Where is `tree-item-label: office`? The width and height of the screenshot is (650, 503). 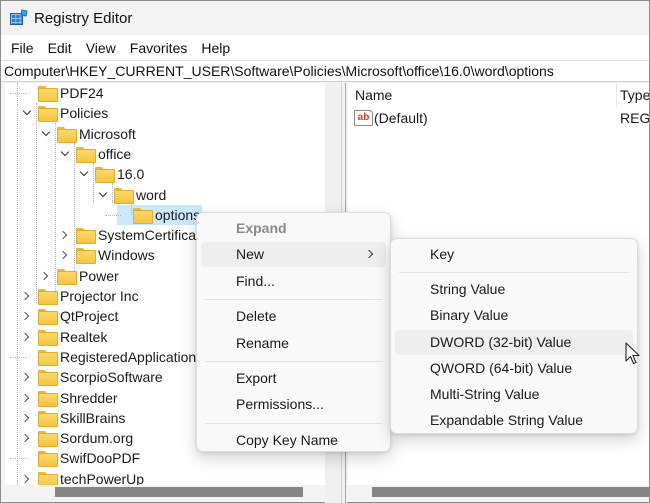
tree-item-label: office is located at coordinates (115, 153).